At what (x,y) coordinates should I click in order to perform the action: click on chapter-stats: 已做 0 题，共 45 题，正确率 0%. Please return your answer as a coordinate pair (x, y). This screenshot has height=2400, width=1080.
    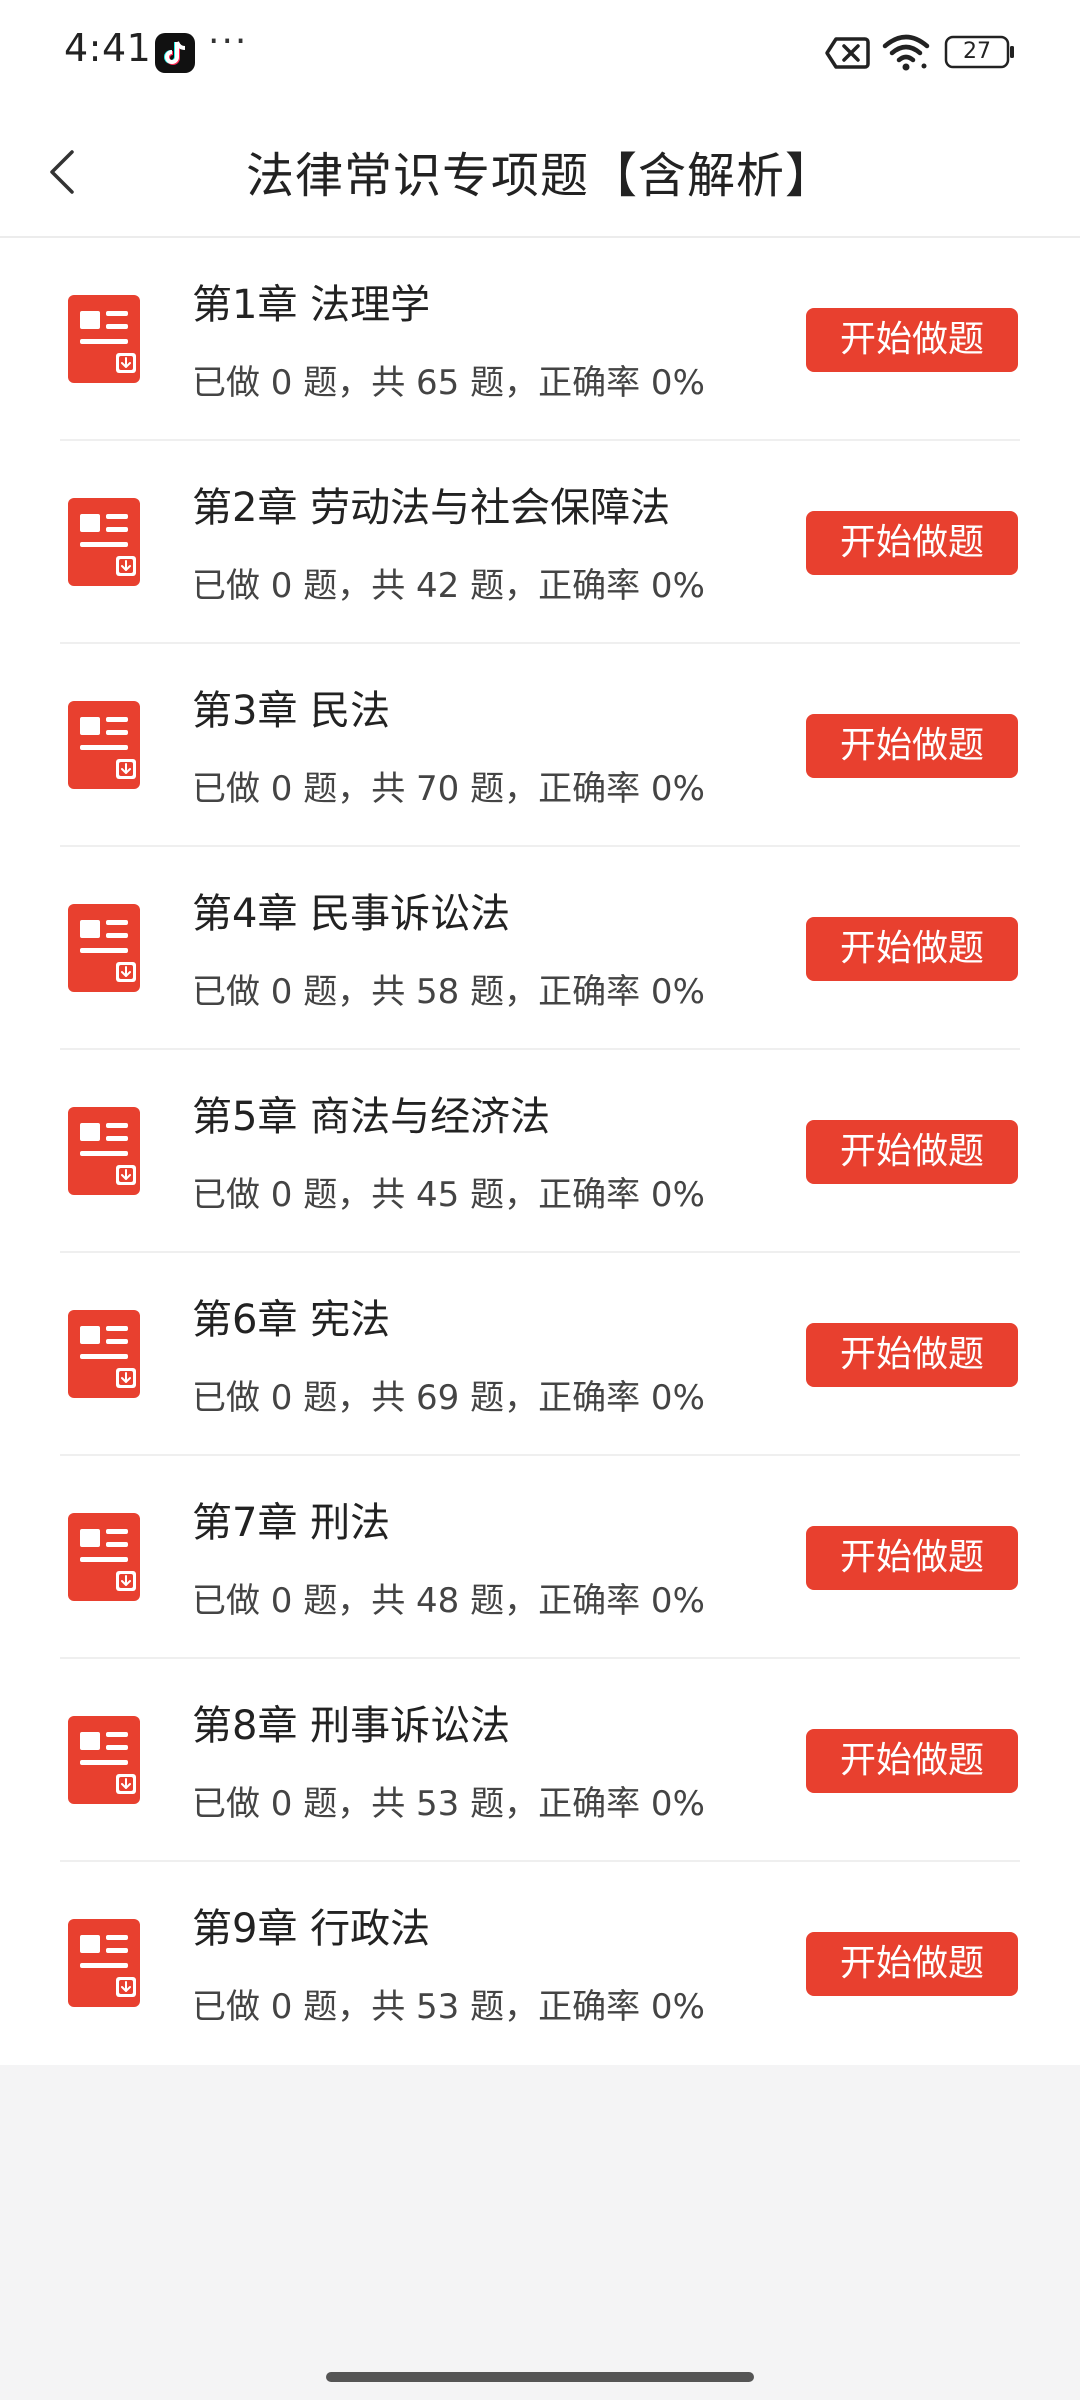
    Looking at the image, I should click on (448, 1195).